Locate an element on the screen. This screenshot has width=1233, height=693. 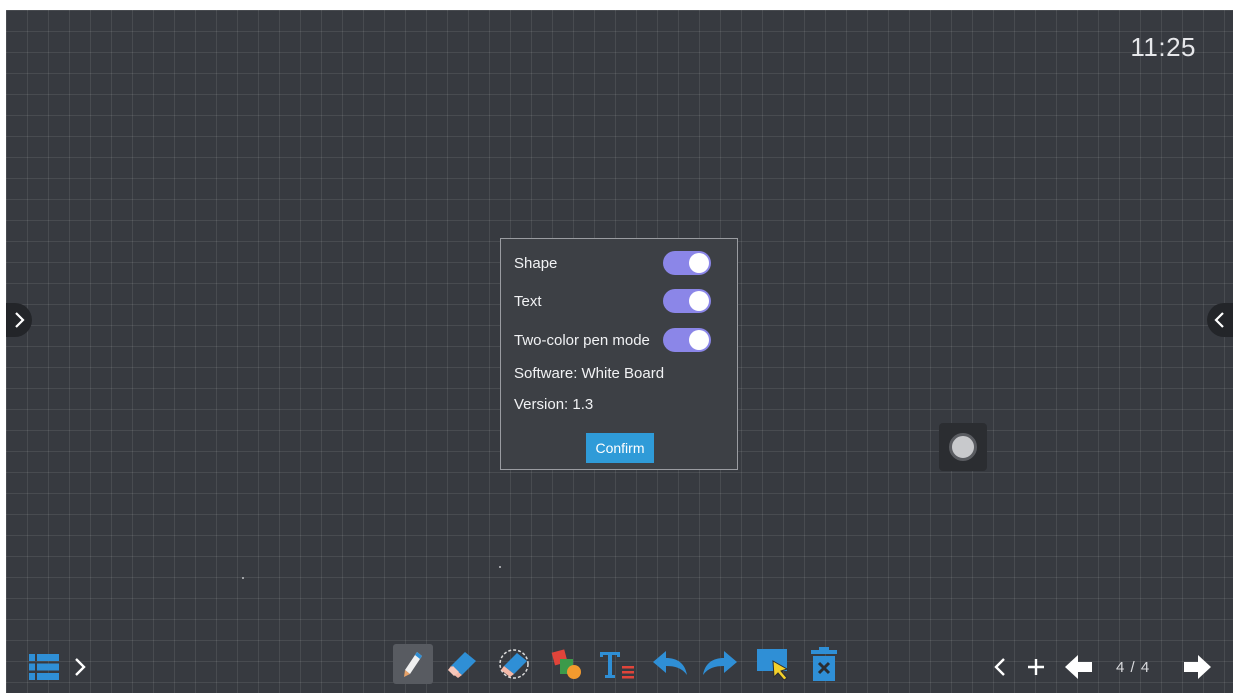
shapes-icon is located at coordinates (566, 664).